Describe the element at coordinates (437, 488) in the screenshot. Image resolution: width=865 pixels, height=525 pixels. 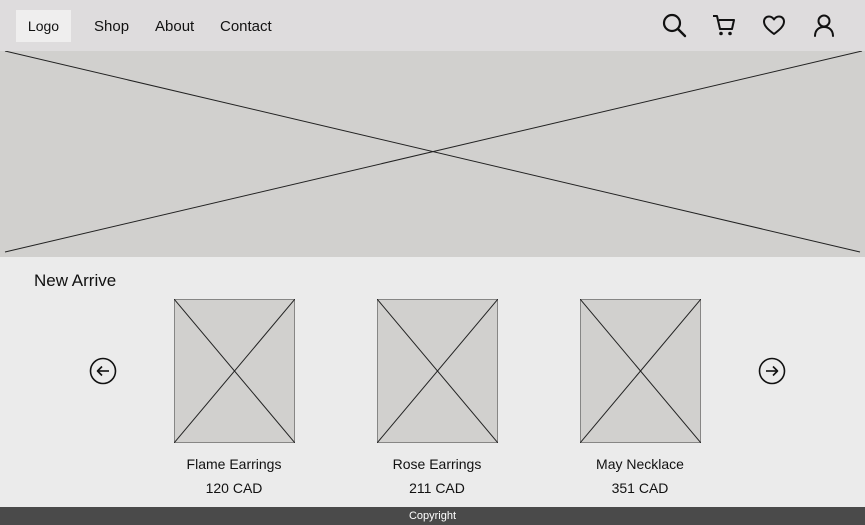
I see `product-price: 211 CAD` at that location.